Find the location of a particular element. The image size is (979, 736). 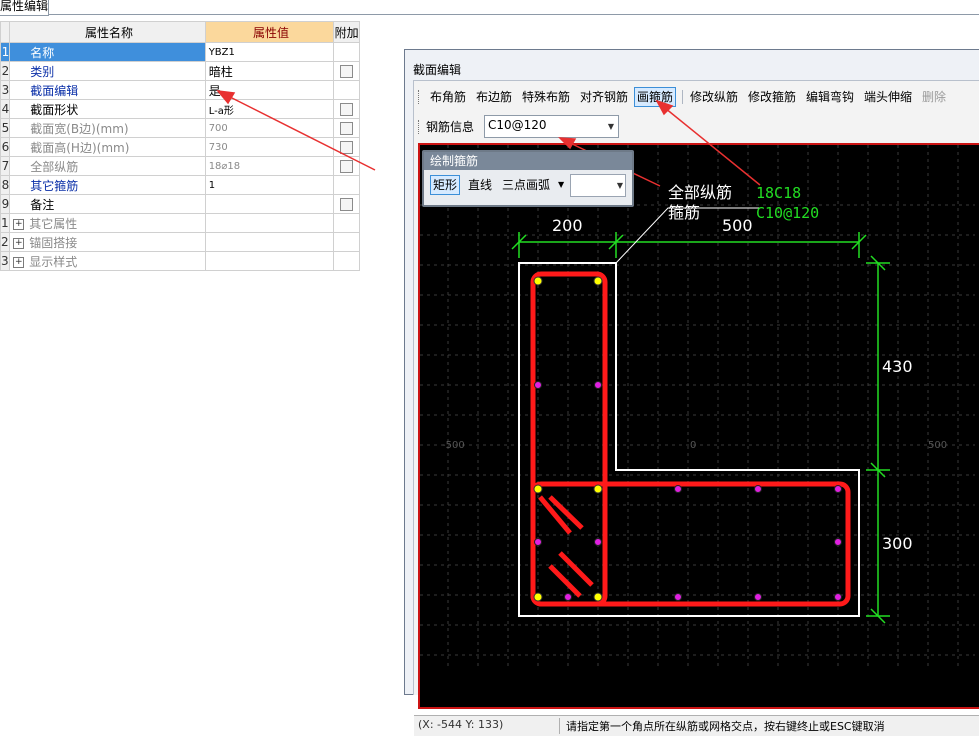

dimension-label: 200 is located at coordinates (567, 225).